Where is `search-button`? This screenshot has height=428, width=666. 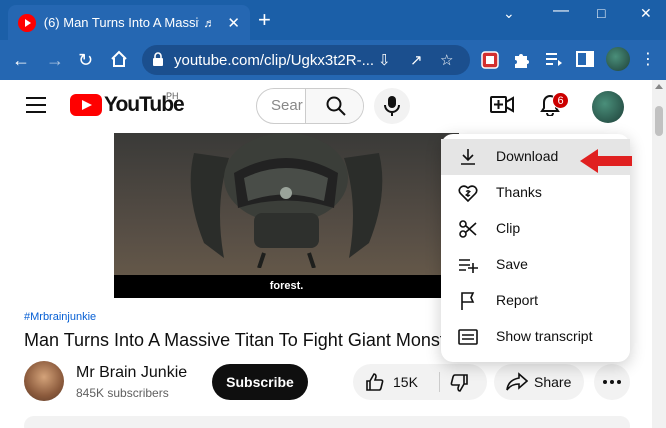 search-button is located at coordinates (334, 106).